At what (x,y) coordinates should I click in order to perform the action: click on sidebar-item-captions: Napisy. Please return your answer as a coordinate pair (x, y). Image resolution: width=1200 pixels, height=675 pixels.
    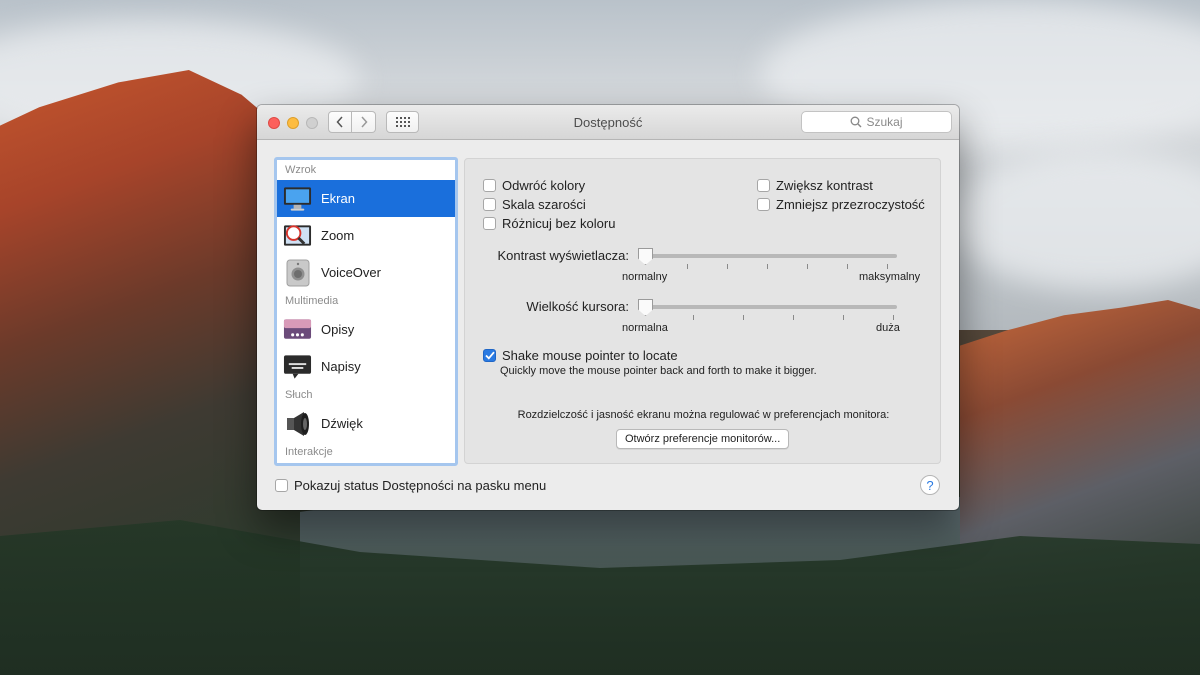
    Looking at the image, I should click on (366, 366).